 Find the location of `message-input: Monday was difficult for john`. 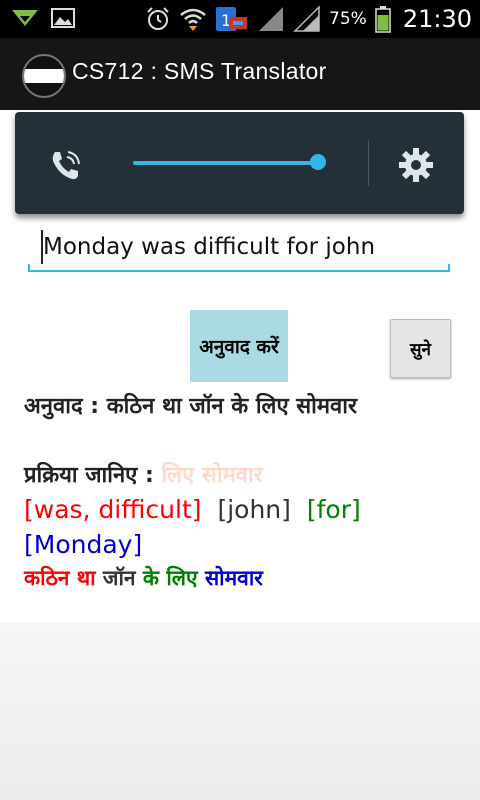

message-input: Monday was difficult for john is located at coordinates (239, 249).